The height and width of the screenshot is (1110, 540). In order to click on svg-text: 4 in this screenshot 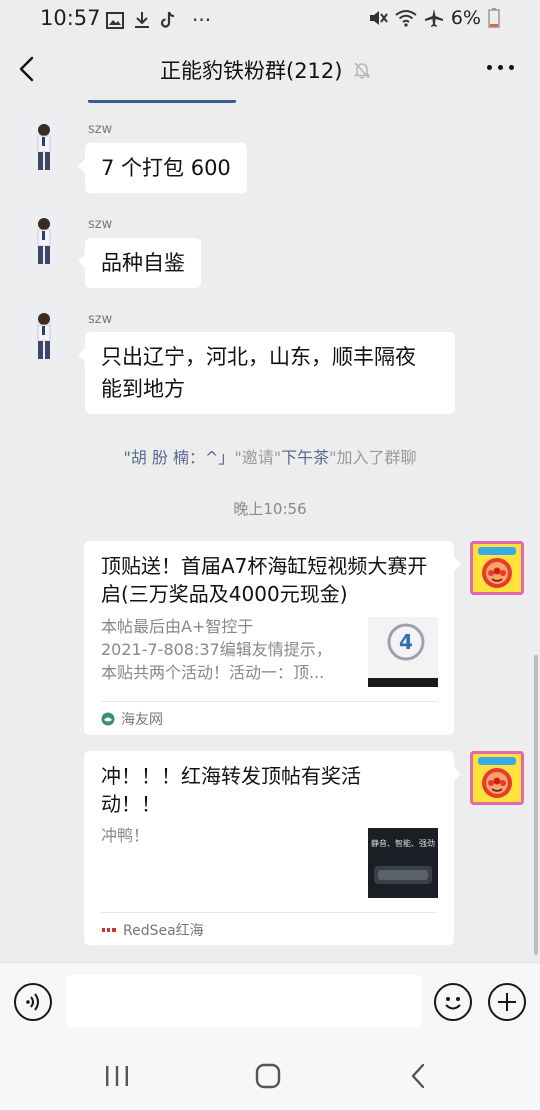, I will do `click(406, 642)`.